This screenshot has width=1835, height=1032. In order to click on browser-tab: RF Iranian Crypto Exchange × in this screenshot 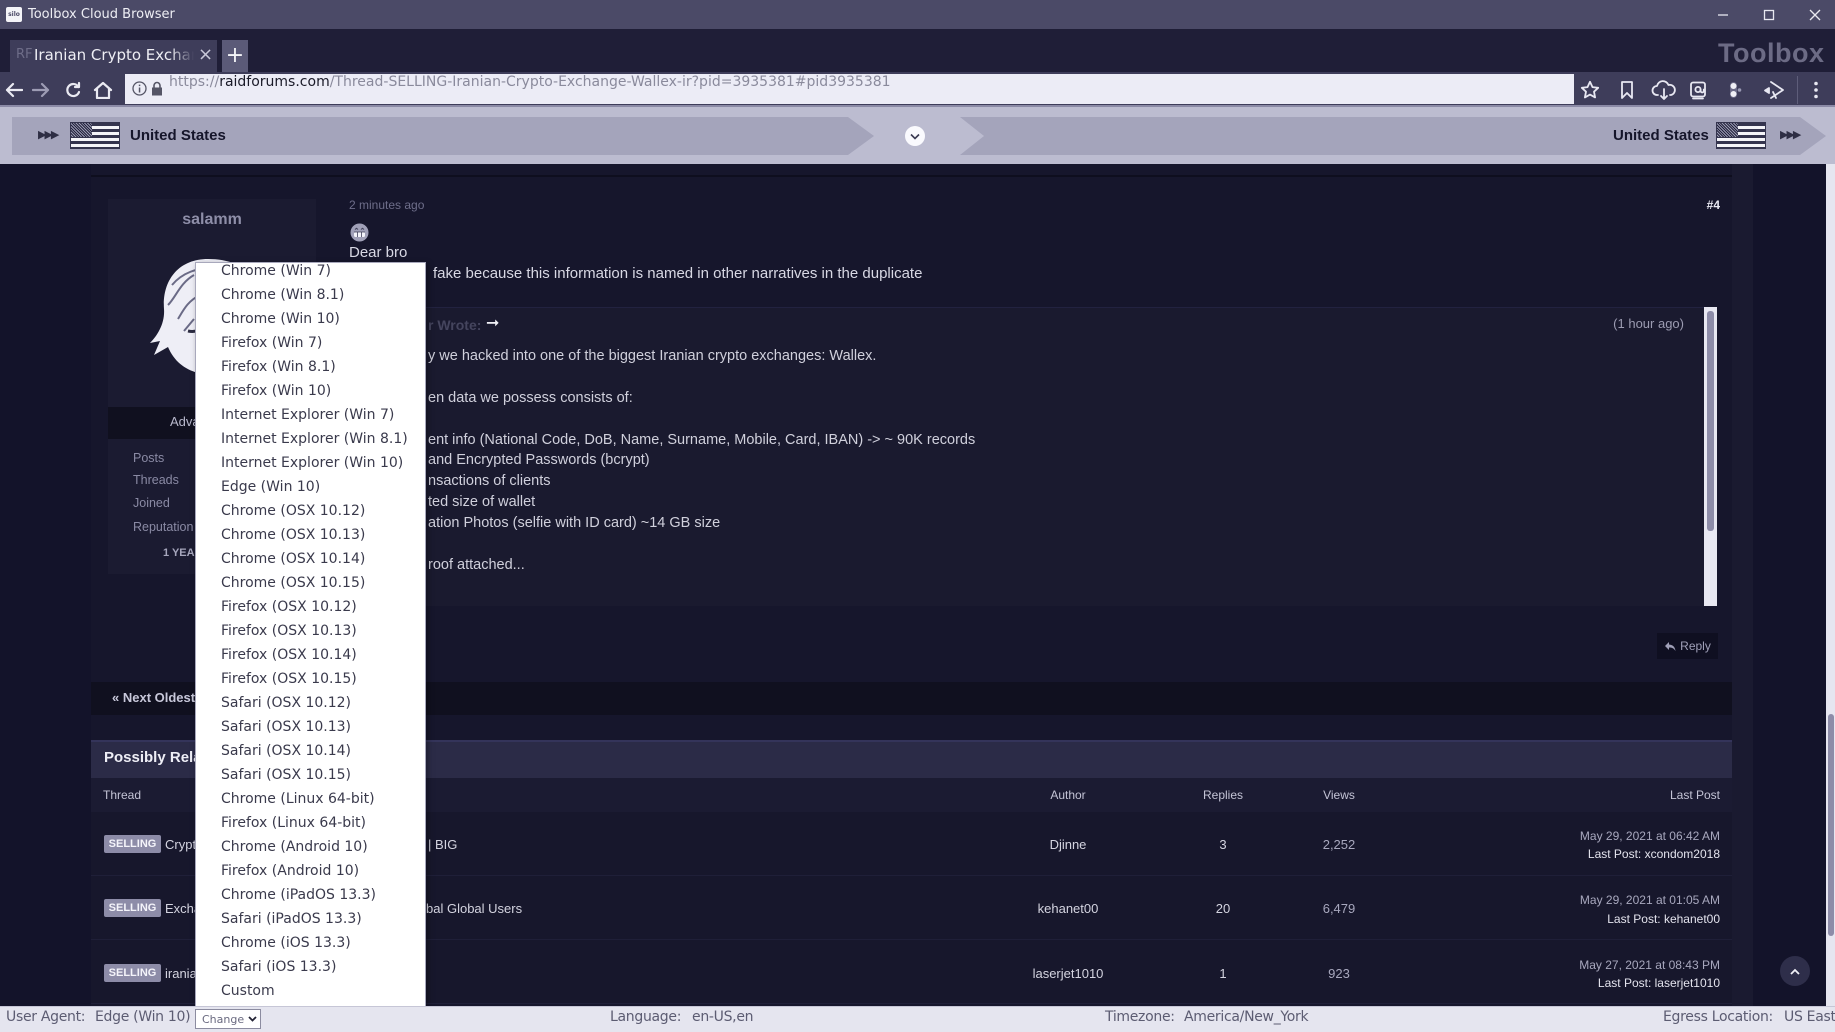, I will do `click(113, 56)`.